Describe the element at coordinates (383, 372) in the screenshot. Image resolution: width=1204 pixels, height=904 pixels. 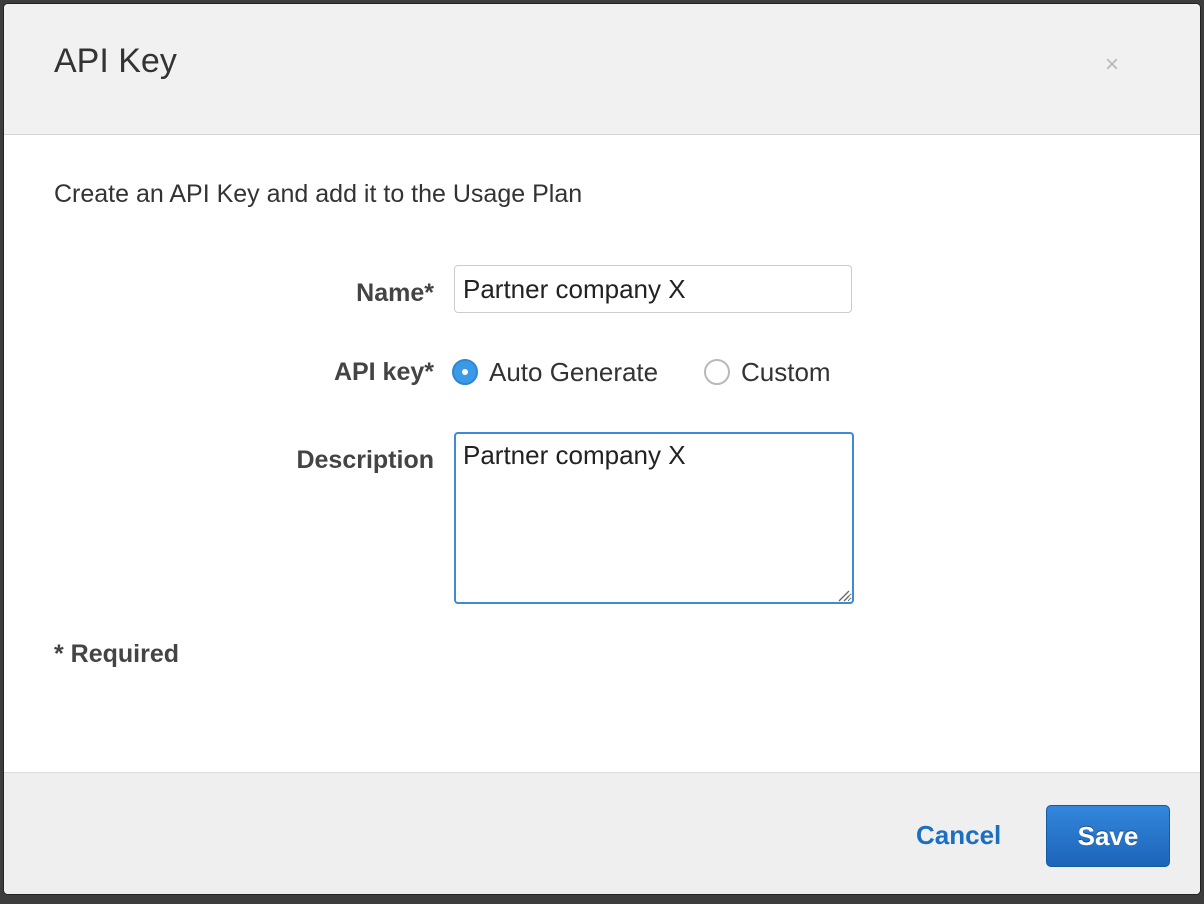
I see `api-key-label: API key*` at that location.